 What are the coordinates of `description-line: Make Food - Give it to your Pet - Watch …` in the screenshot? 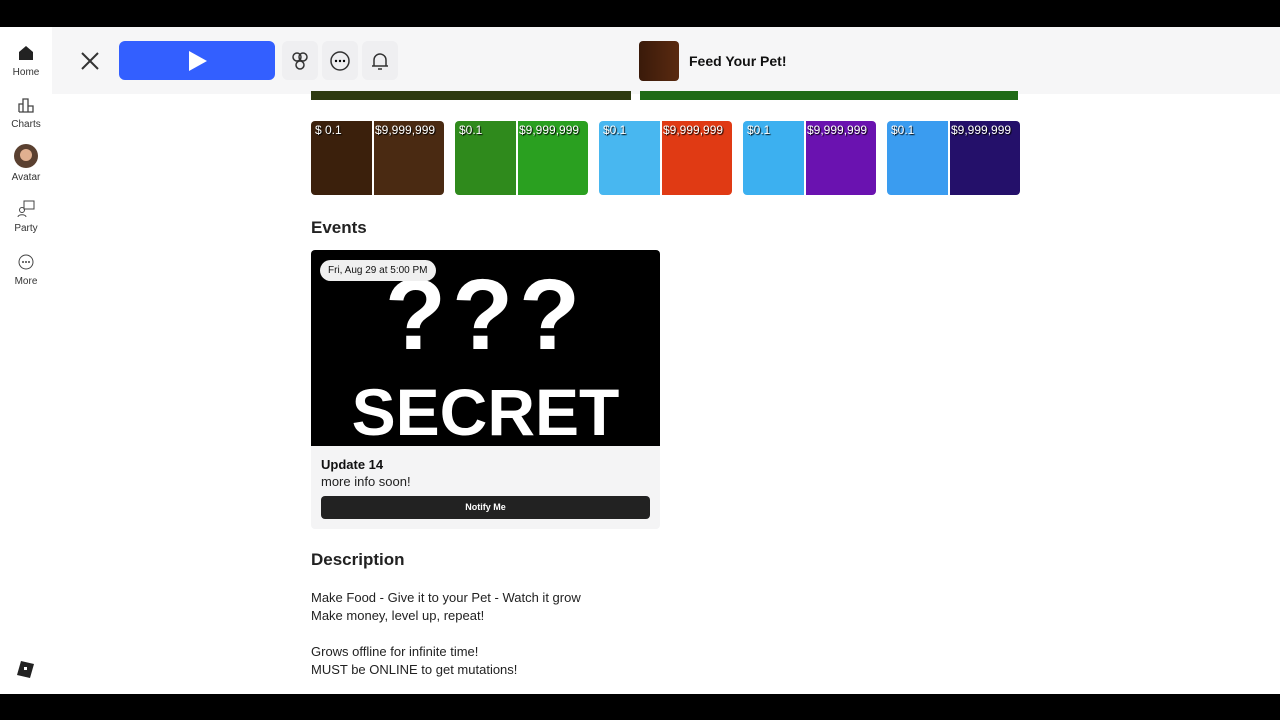 It's located at (446, 597).